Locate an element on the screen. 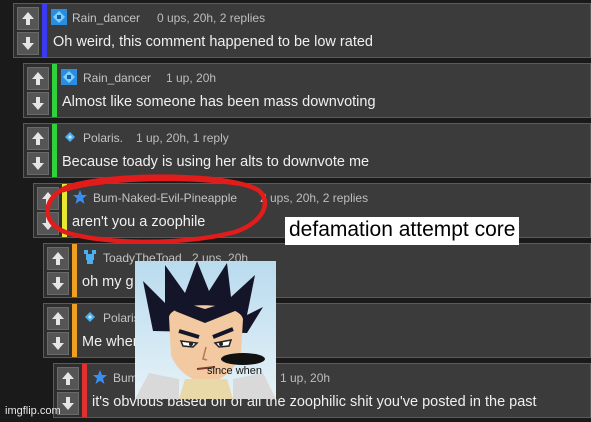 Image resolution: width=591 pixels, height=422 pixels. caption-overlay: defamation attempt core is located at coordinates (402, 231).